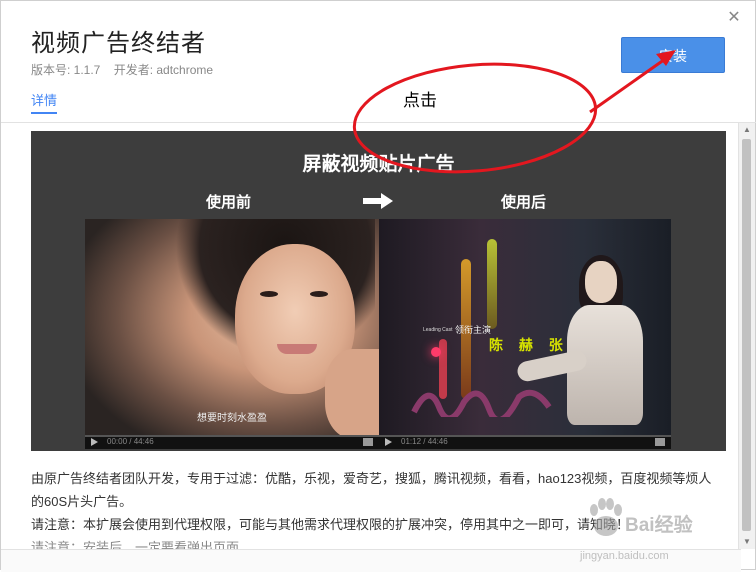 The image size is (756, 572). Describe the element at coordinates (163, 70) in the screenshot. I see `developer-label: 开发者: adtchrome` at that location.